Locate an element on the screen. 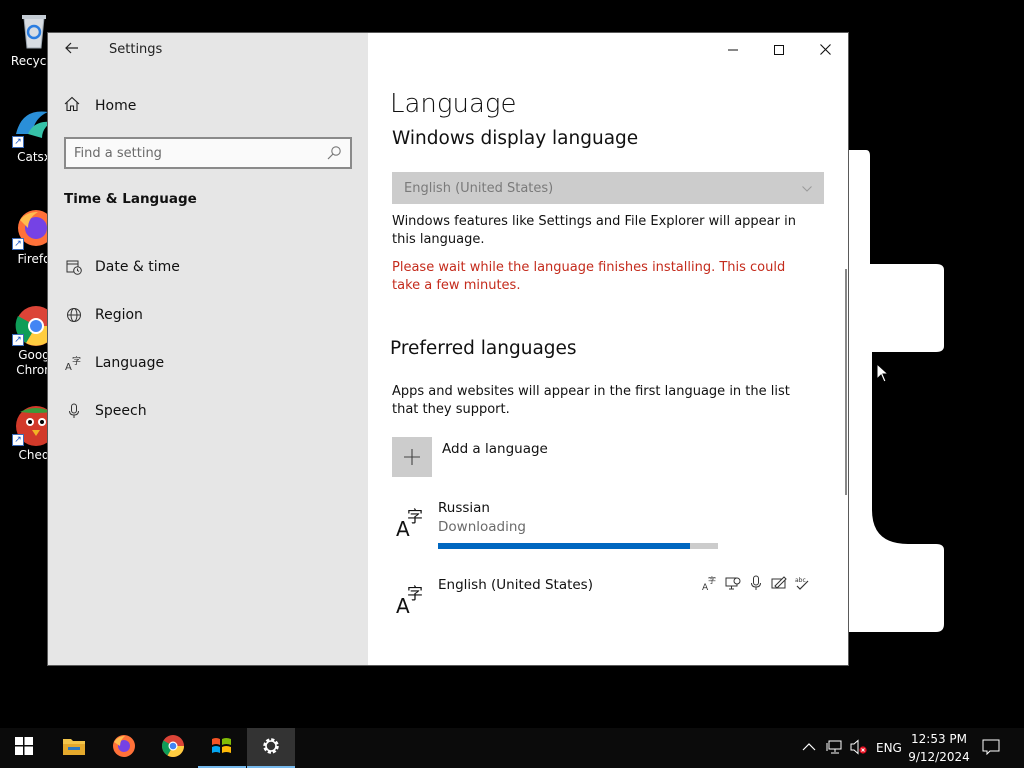  microphone-icon is located at coordinates (74, 411).